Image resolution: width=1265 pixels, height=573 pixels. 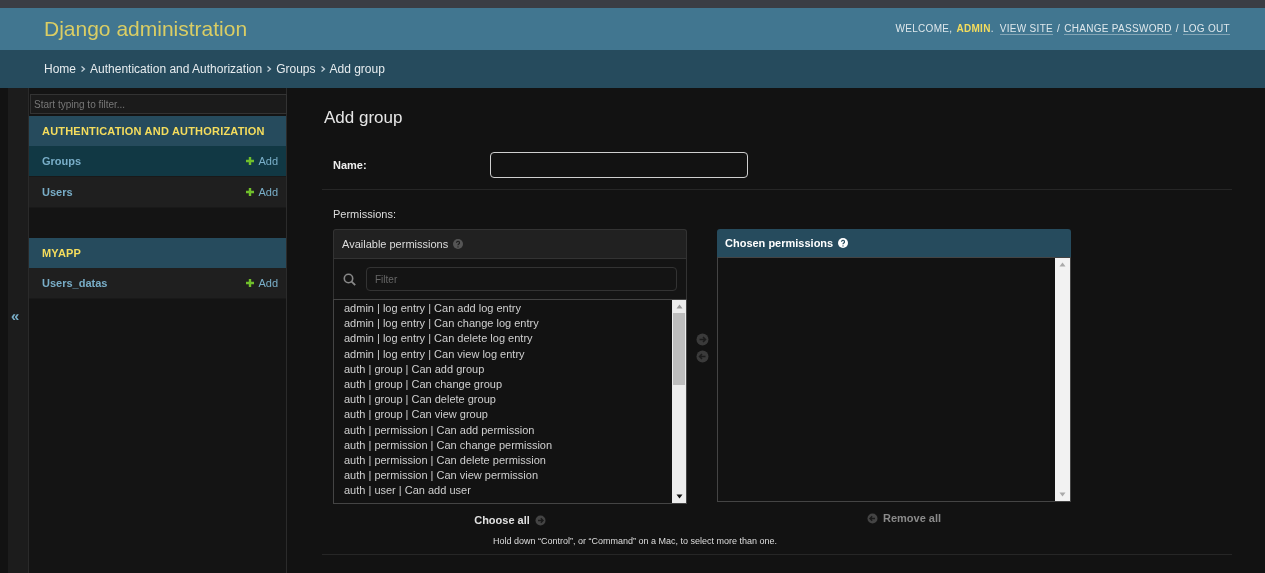 I want to click on choose-all-link: Choose all, so click(x=510, y=515).